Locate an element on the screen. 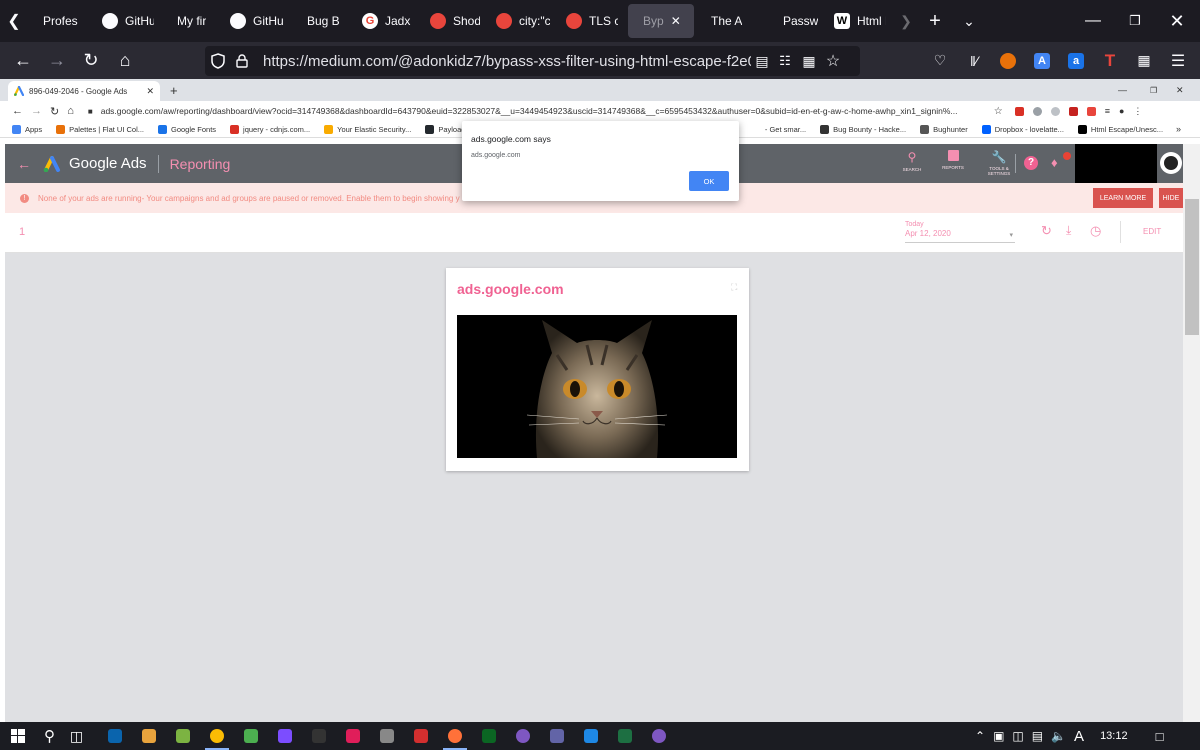 This screenshot has width=1200, height=750. chrome-icon is located at coordinates (217, 736).